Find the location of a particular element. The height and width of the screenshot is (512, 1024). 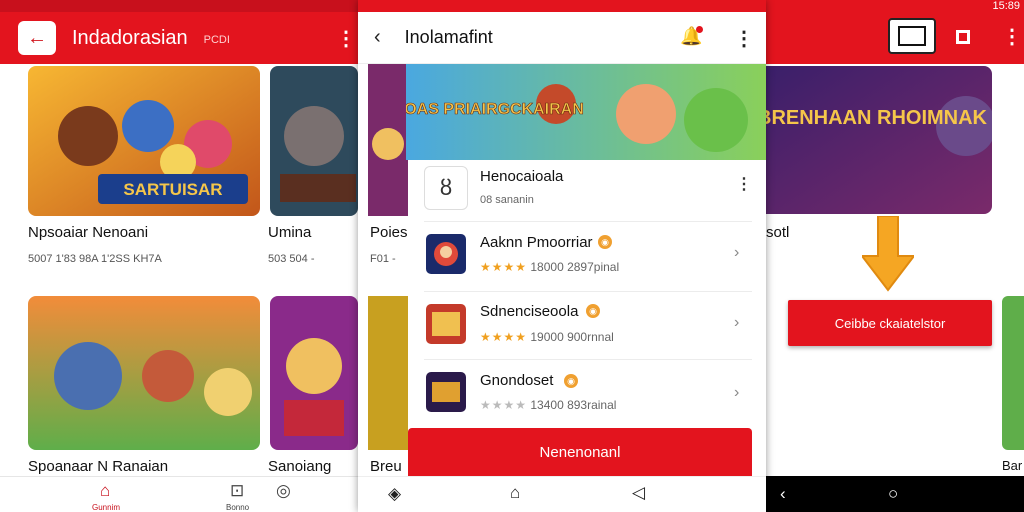

cta-button: Ceibbe ckaiatelstor is located at coordinates (890, 323).